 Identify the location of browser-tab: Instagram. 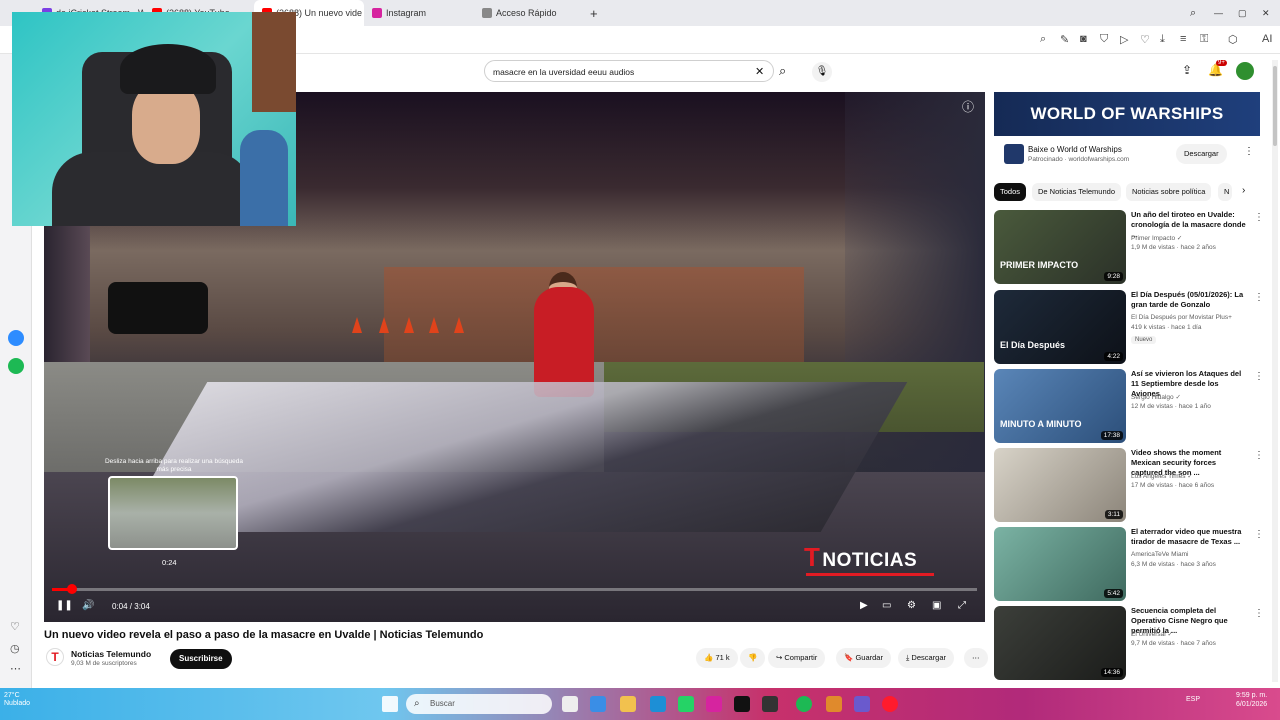
(419, 13).